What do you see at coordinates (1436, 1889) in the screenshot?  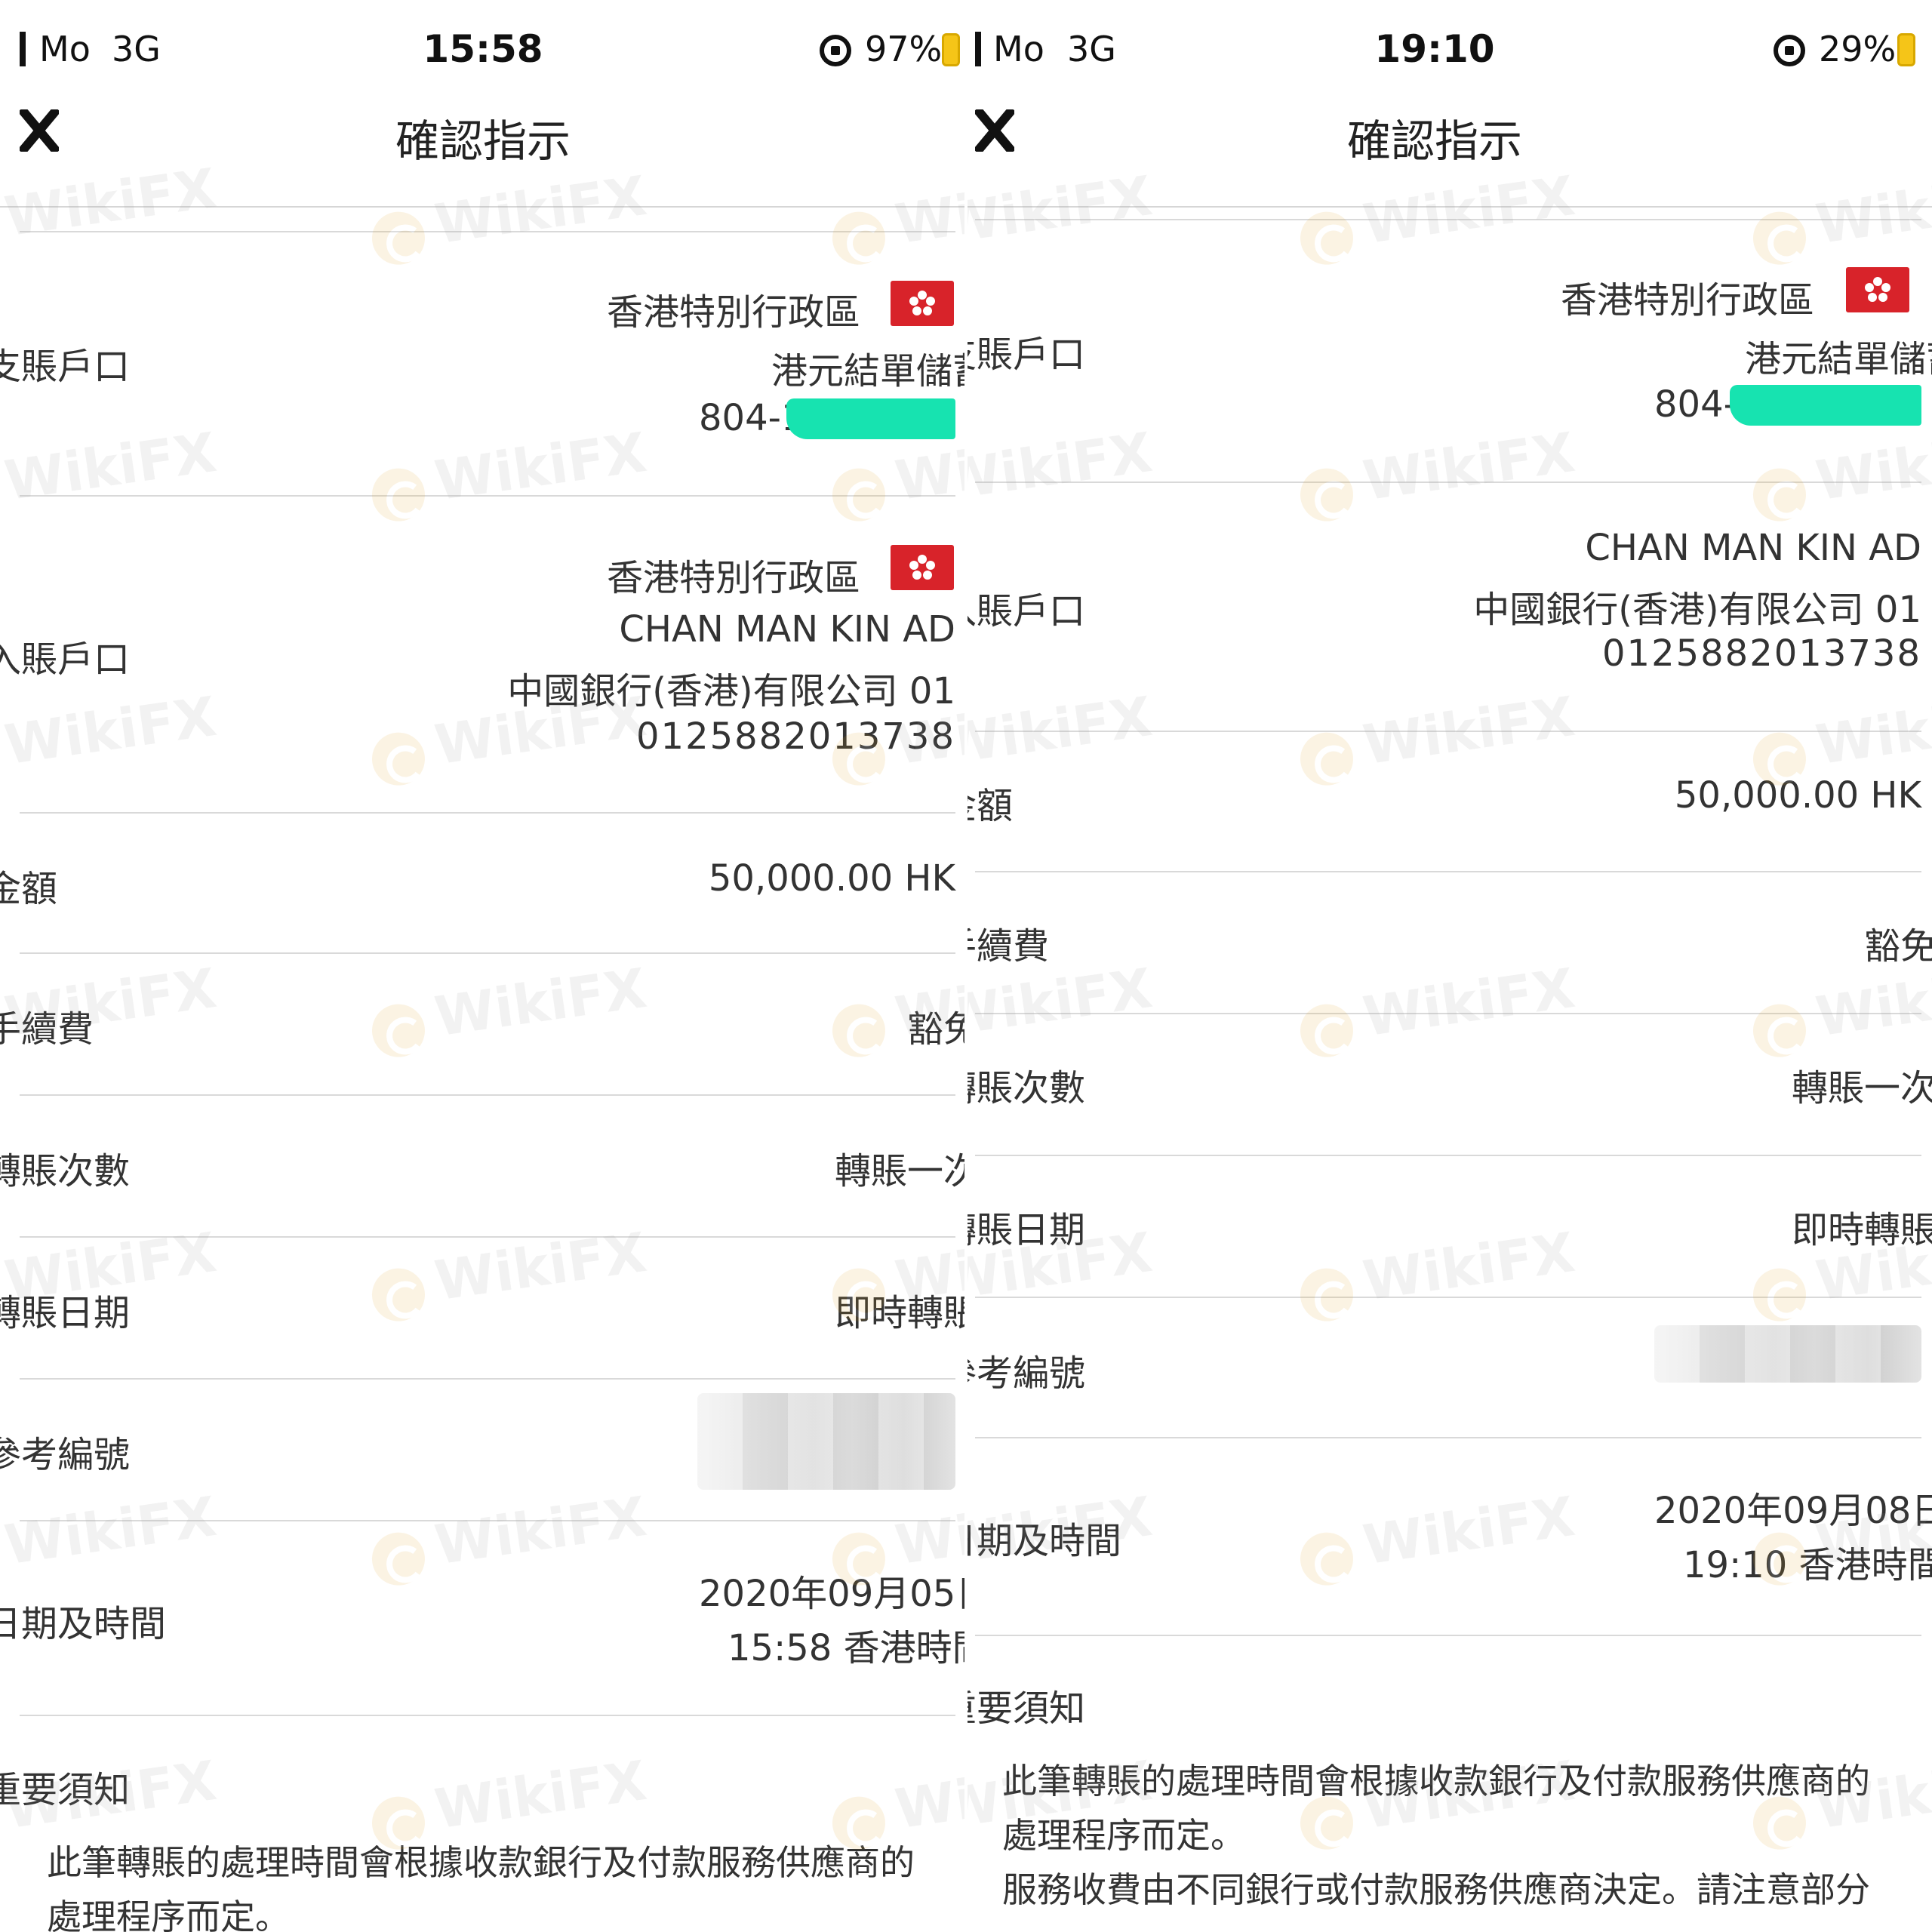 I see `notice-line-3: 服務收費由不同銀行或付款服務供應商決定。請注意部分` at bounding box center [1436, 1889].